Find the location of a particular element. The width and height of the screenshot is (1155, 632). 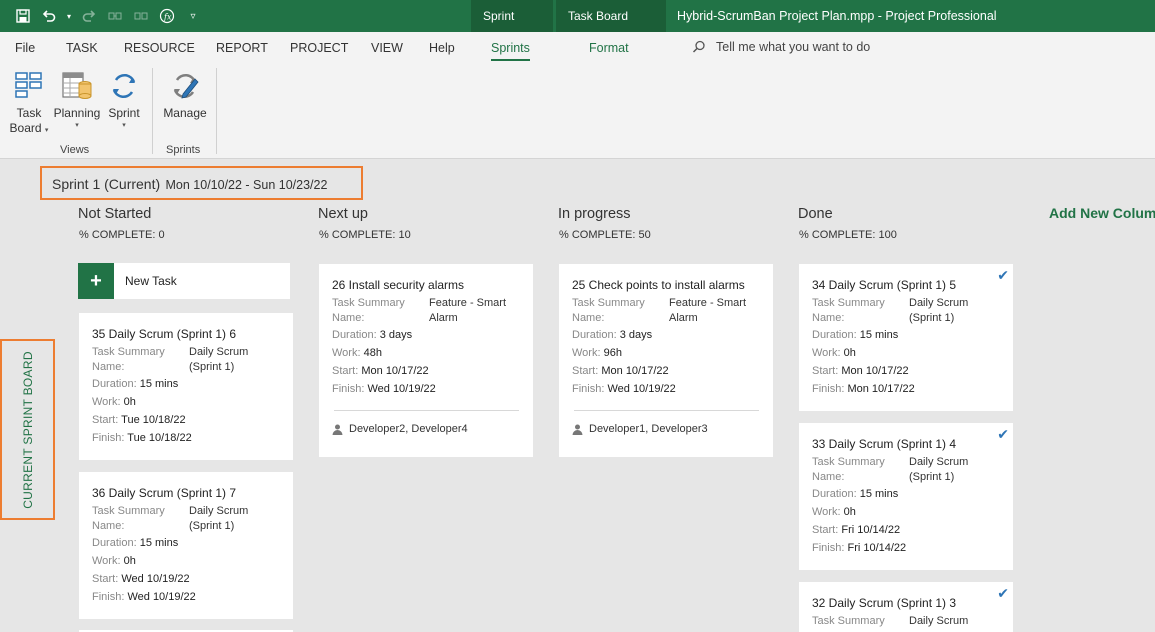

card-title: 35 Daily Scrum (Sprint 1) 6 is located at coordinates (164, 334).